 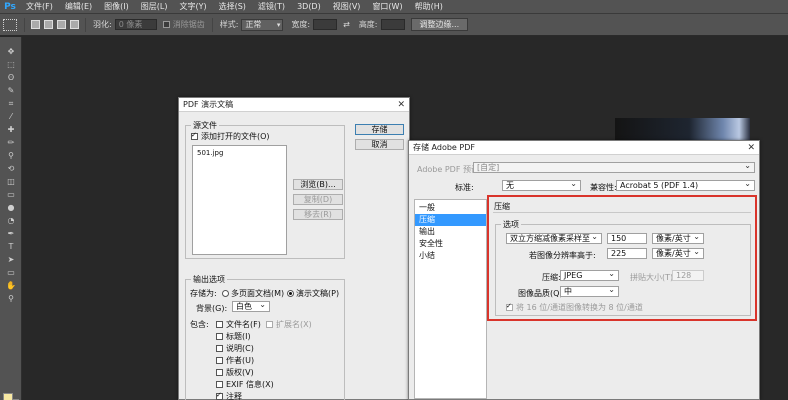 What do you see at coordinates (379, 129) in the screenshot?
I see `save-button: 存储` at bounding box center [379, 129].